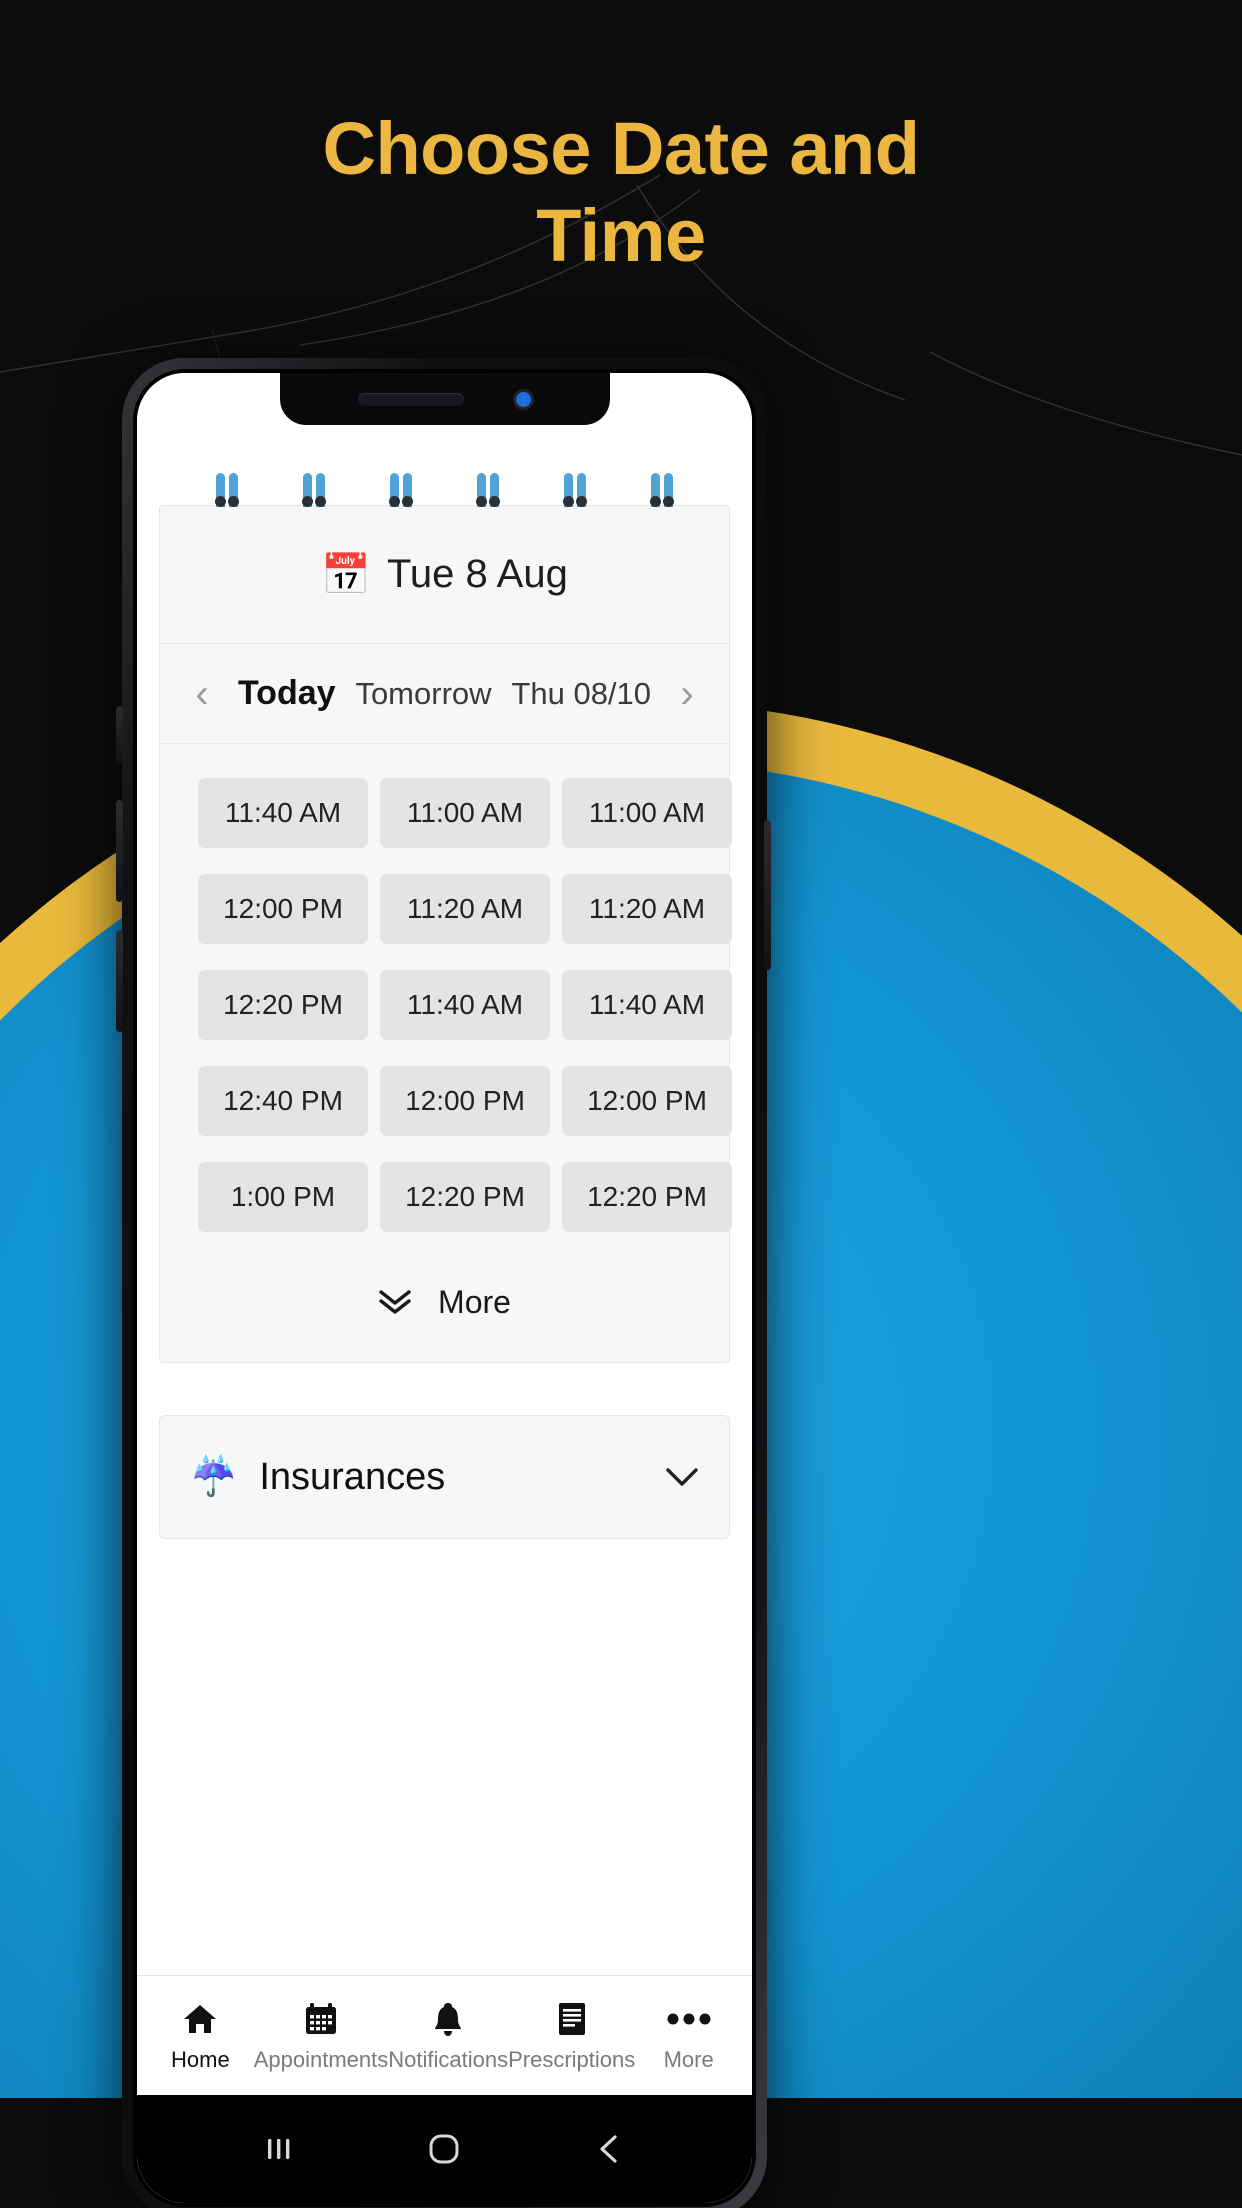 The height and width of the screenshot is (2208, 1242). Describe the element at coordinates (621, 236) in the screenshot. I see `page-title-line-2: Time` at that location.